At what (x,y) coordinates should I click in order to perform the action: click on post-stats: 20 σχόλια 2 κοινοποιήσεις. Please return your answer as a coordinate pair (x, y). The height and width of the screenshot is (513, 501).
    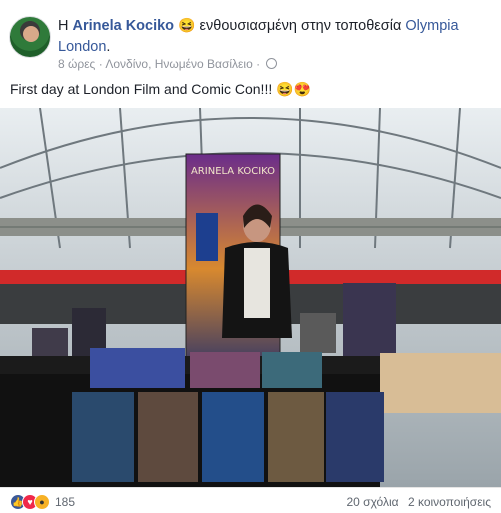
    Looking at the image, I should click on (418, 502).